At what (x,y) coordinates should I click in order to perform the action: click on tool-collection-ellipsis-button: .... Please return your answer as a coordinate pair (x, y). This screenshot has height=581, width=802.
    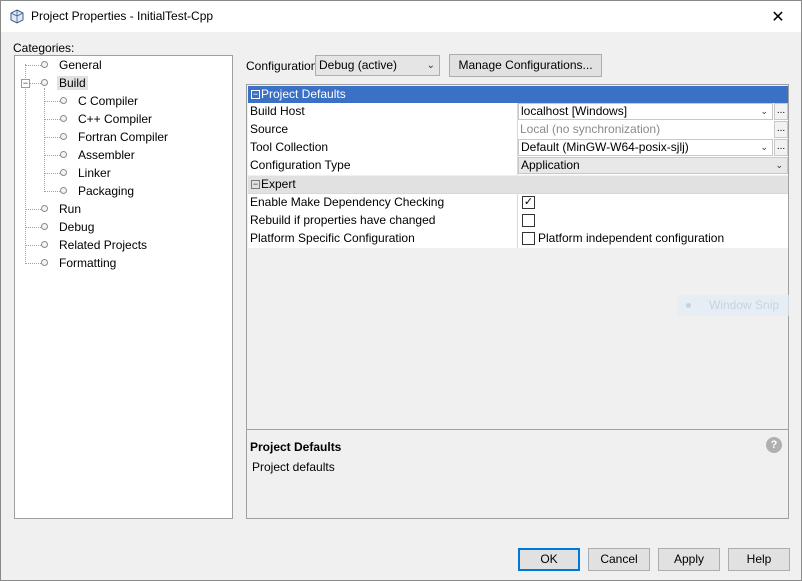
    Looking at the image, I should click on (781, 147).